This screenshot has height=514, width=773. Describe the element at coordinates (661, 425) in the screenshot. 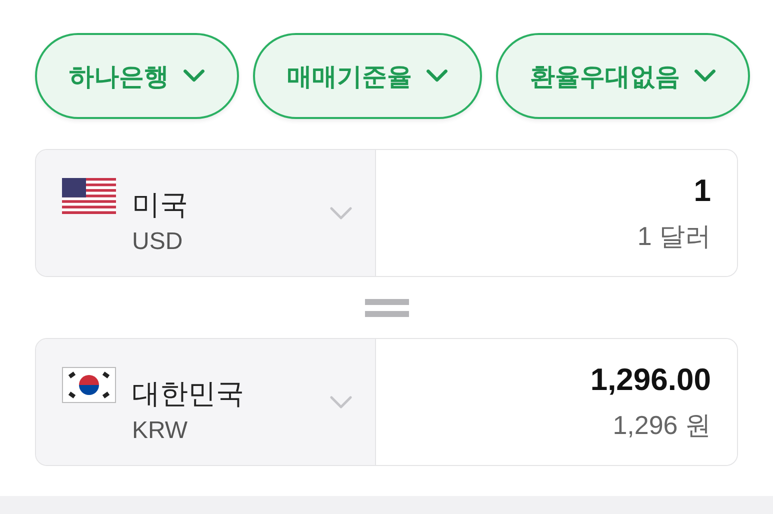

I see `amount-words: 1,296 원` at that location.